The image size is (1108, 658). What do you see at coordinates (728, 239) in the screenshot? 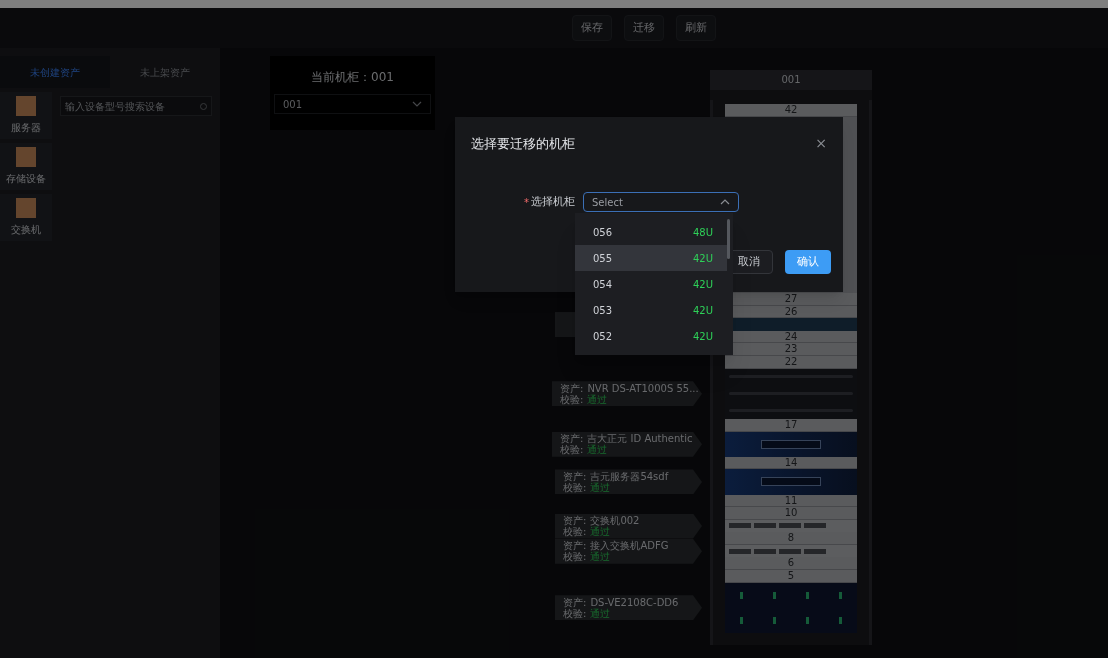
I see `scrollbar-thumb` at bounding box center [728, 239].